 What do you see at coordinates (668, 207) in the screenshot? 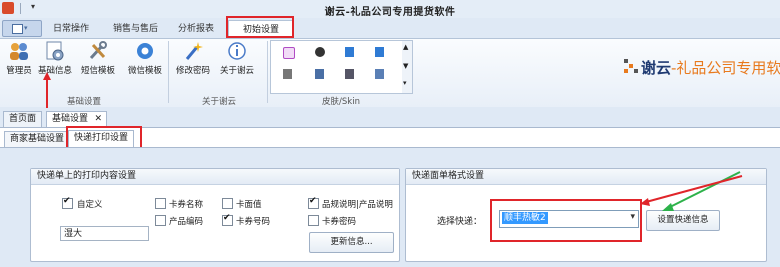
I see `green-arrow-head` at bounding box center [668, 207].